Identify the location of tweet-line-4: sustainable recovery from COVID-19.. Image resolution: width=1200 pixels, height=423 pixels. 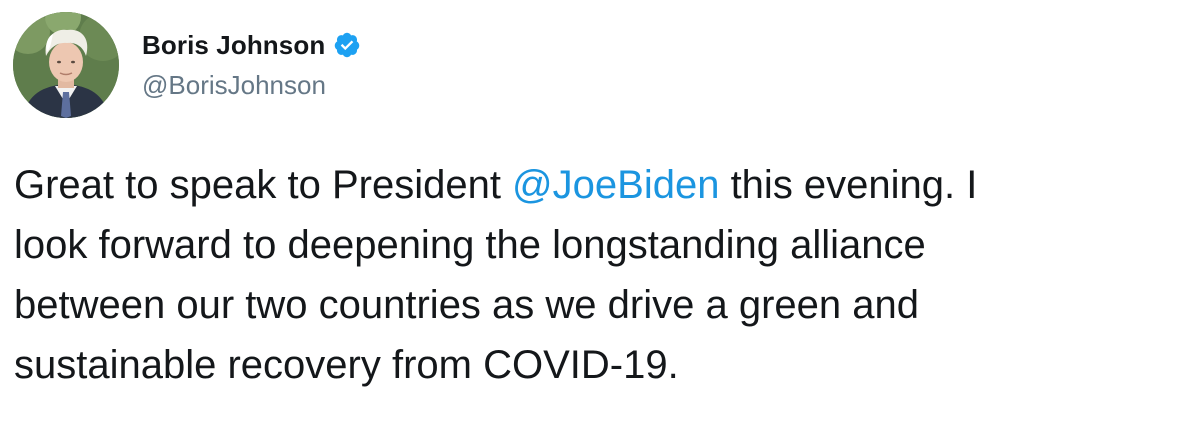
(346, 365).